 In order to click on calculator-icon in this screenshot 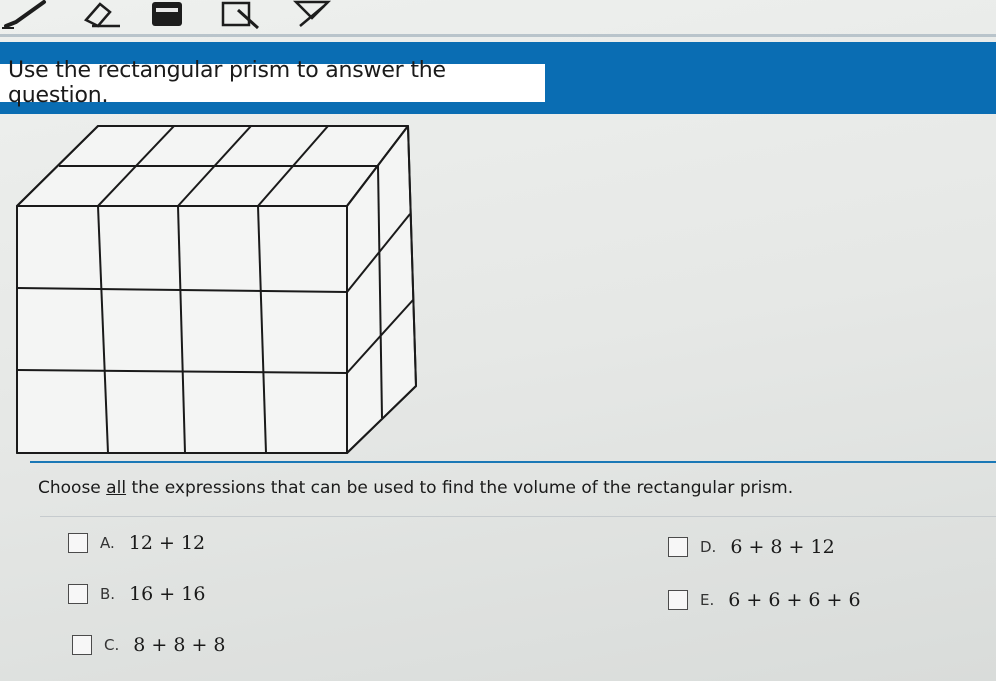, I will do `click(167, 14)`.